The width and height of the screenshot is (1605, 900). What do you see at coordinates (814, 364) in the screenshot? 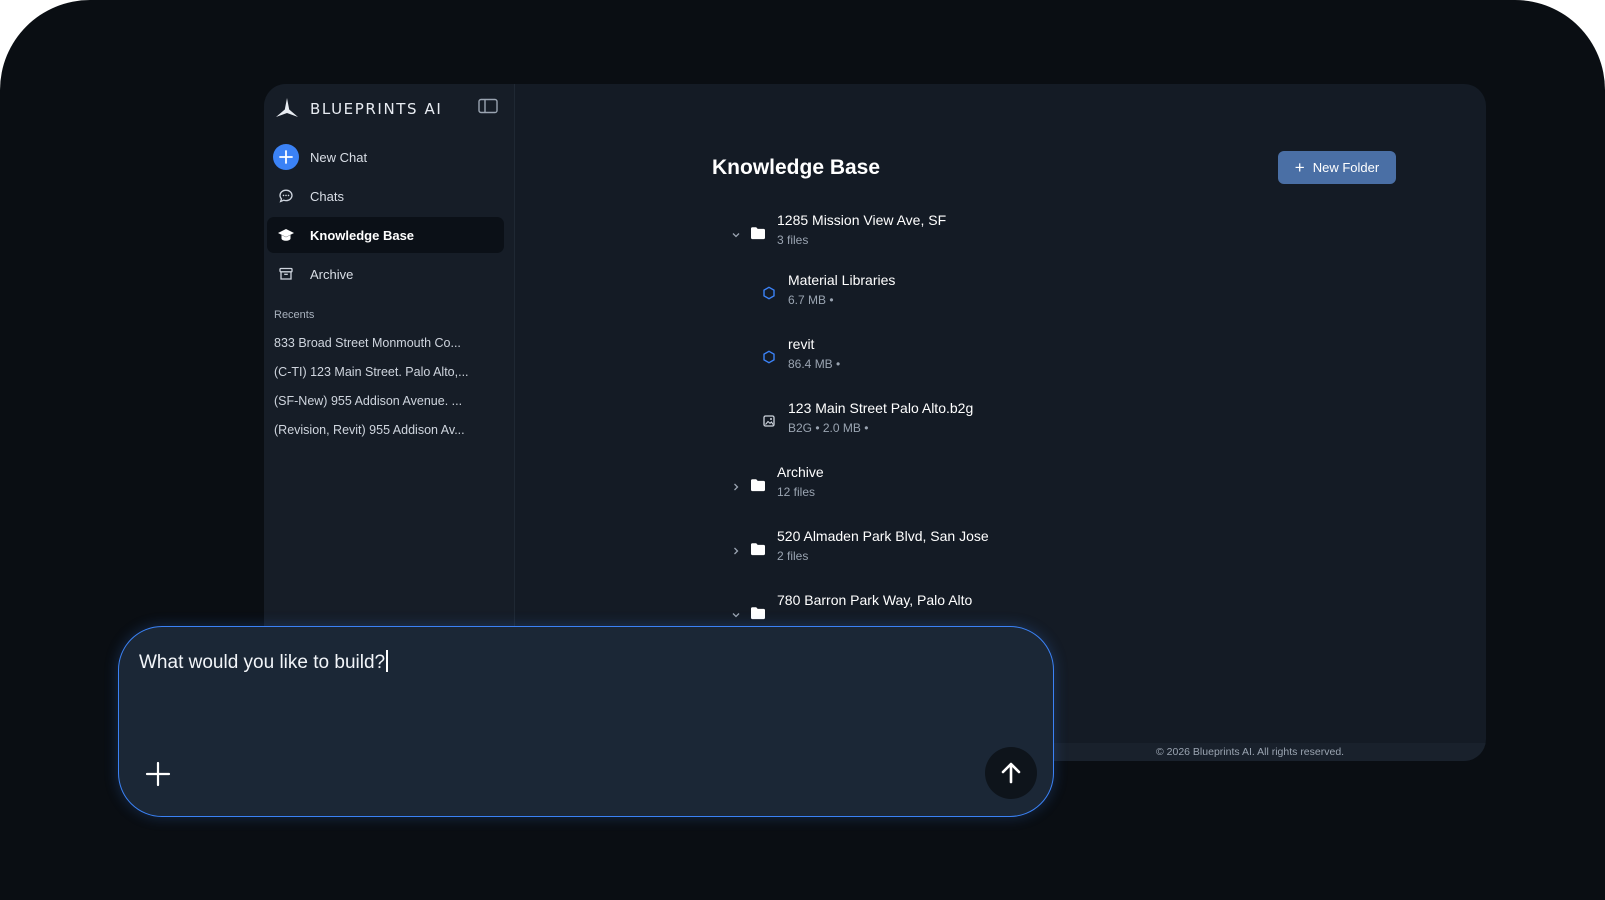
I see `file-meta: 86.4 MB •` at bounding box center [814, 364].